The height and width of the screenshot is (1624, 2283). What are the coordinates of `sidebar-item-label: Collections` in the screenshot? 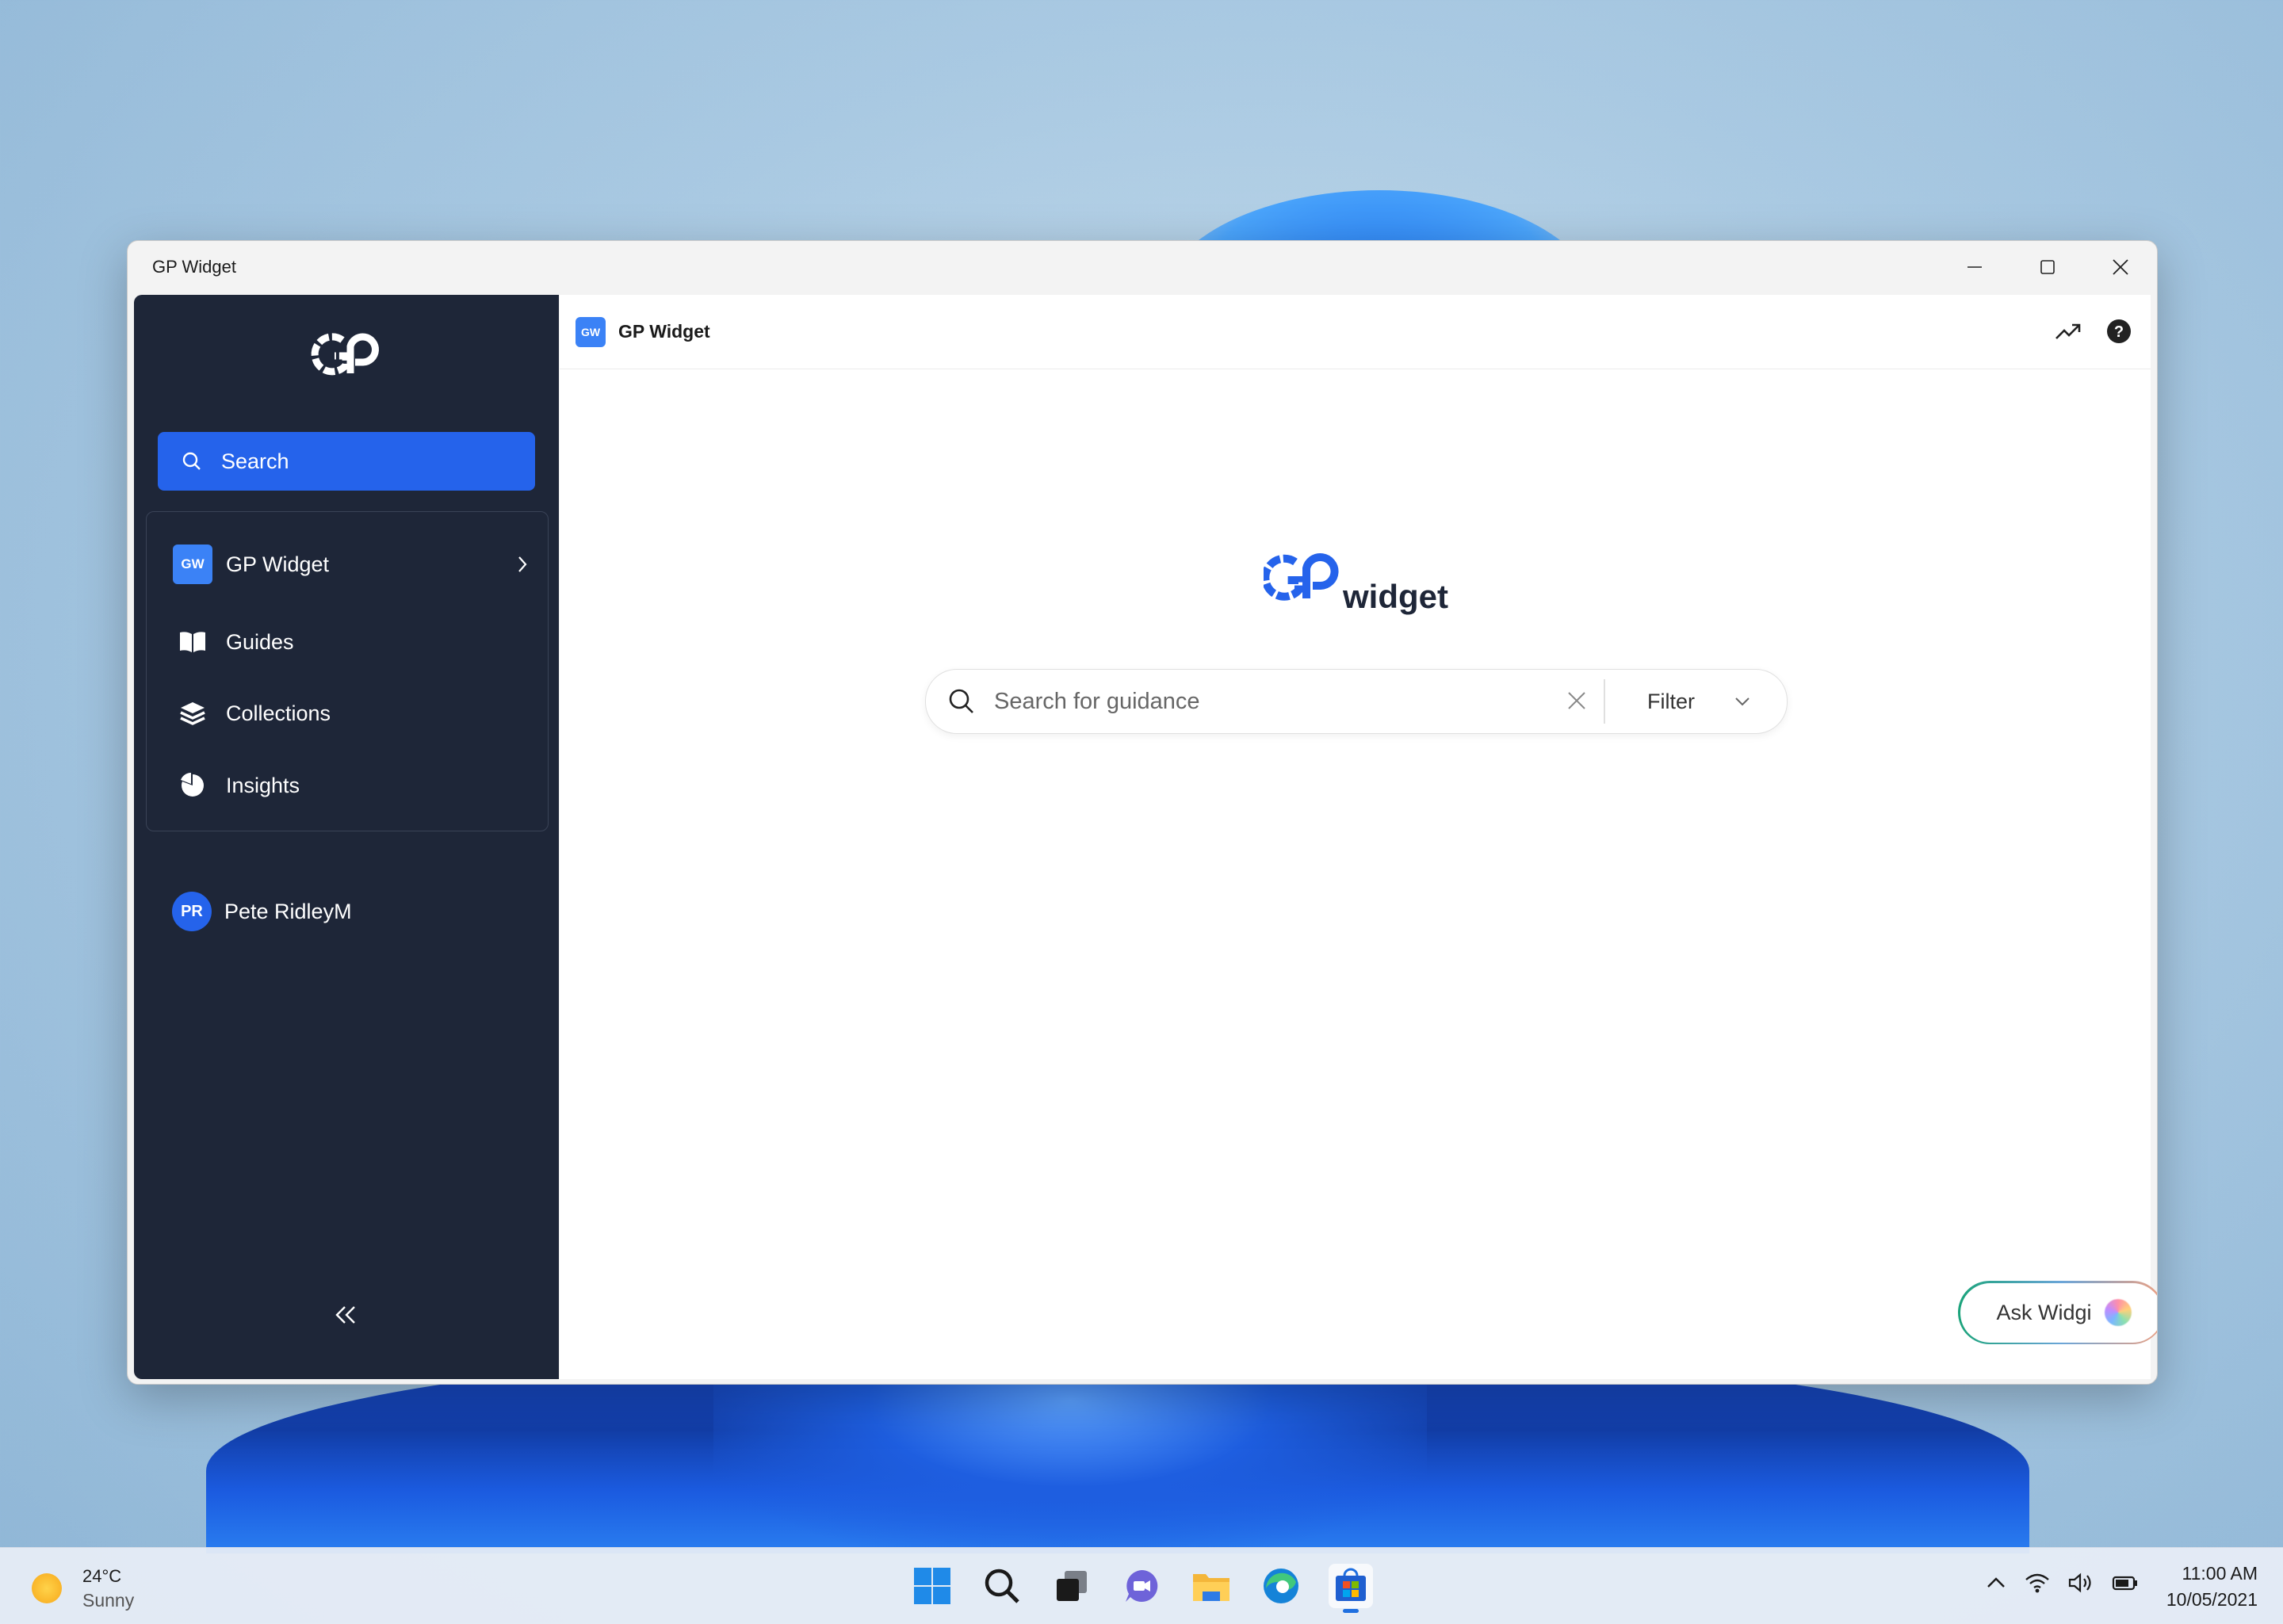 It's located at (278, 713).